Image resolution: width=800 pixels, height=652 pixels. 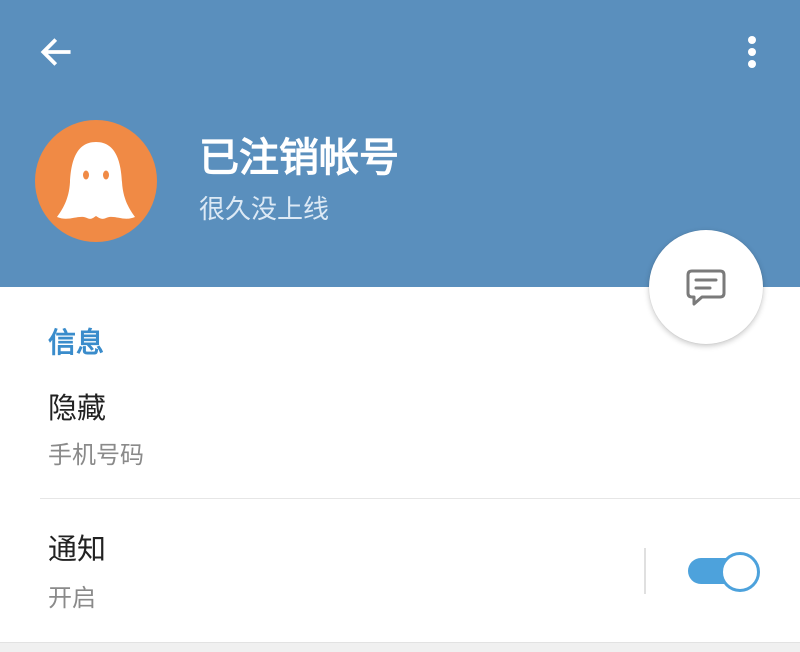 What do you see at coordinates (72, 598) in the screenshot?
I see `notifications-status: 开启` at bounding box center [72, 598].